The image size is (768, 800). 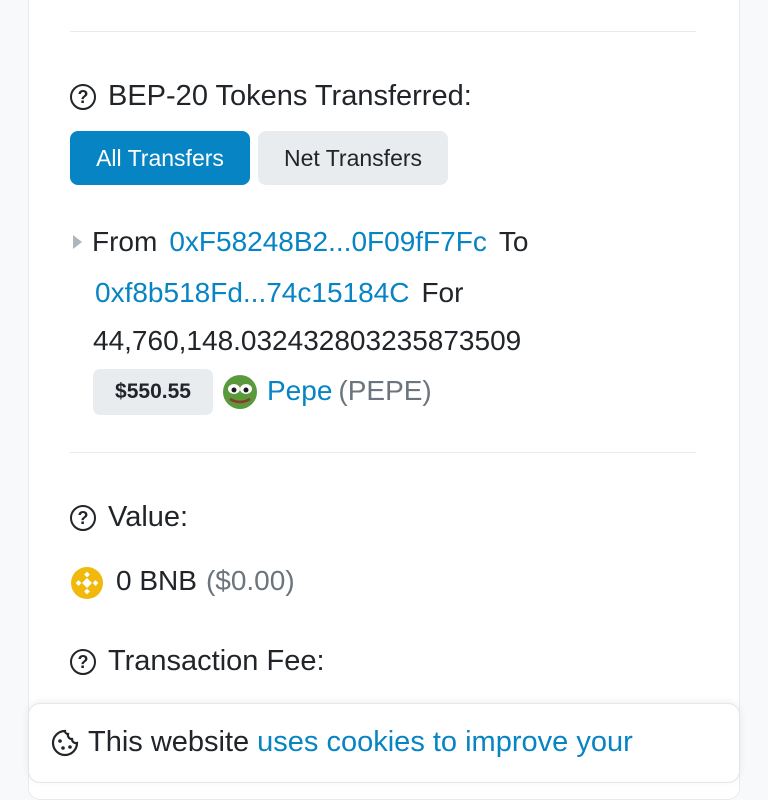 What do you see at coordinates (65, 742) in the screenshot?
I see `cookie-icon` at bounding box center [65, 742].